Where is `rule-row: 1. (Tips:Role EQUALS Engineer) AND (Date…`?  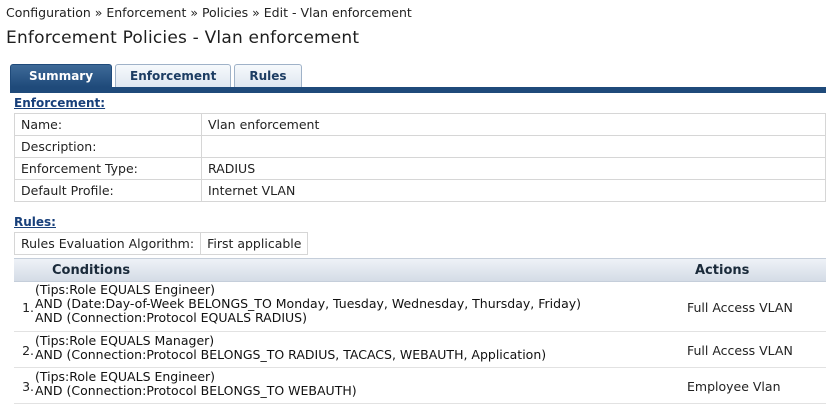
rule-row: 1. (Tips:Role EQUALS Engineer) AND (Date… is located at coordinates (420, 307).